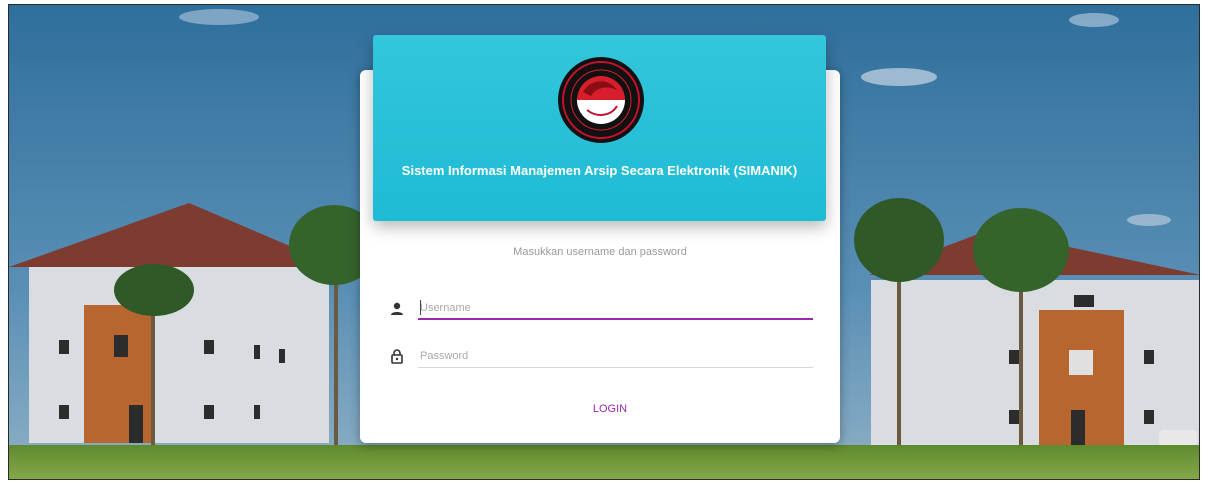  I want to click on lock-icon, so click(397, 356).